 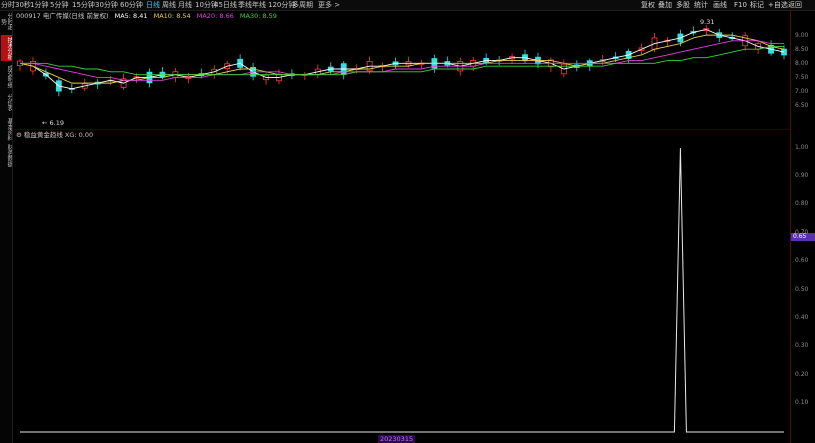 What do you see at coordinates (802, 35) in the screenshot?
I see `price-tick: 9.00` at bounding box center [802, 35].